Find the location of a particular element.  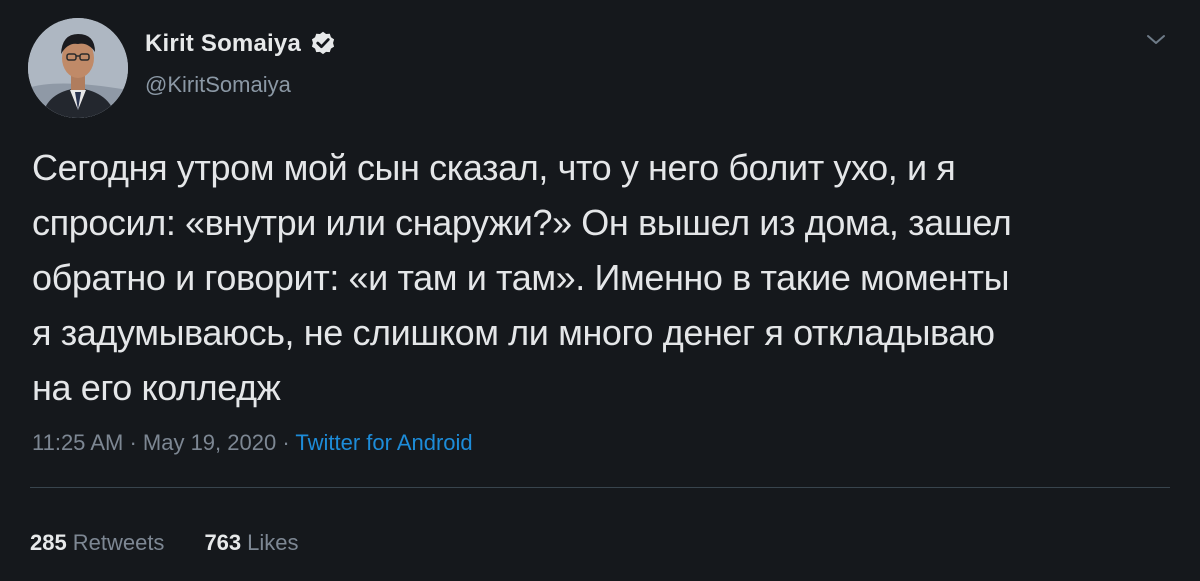

retweets-label: Retweets is located at coordinates (118, 542).